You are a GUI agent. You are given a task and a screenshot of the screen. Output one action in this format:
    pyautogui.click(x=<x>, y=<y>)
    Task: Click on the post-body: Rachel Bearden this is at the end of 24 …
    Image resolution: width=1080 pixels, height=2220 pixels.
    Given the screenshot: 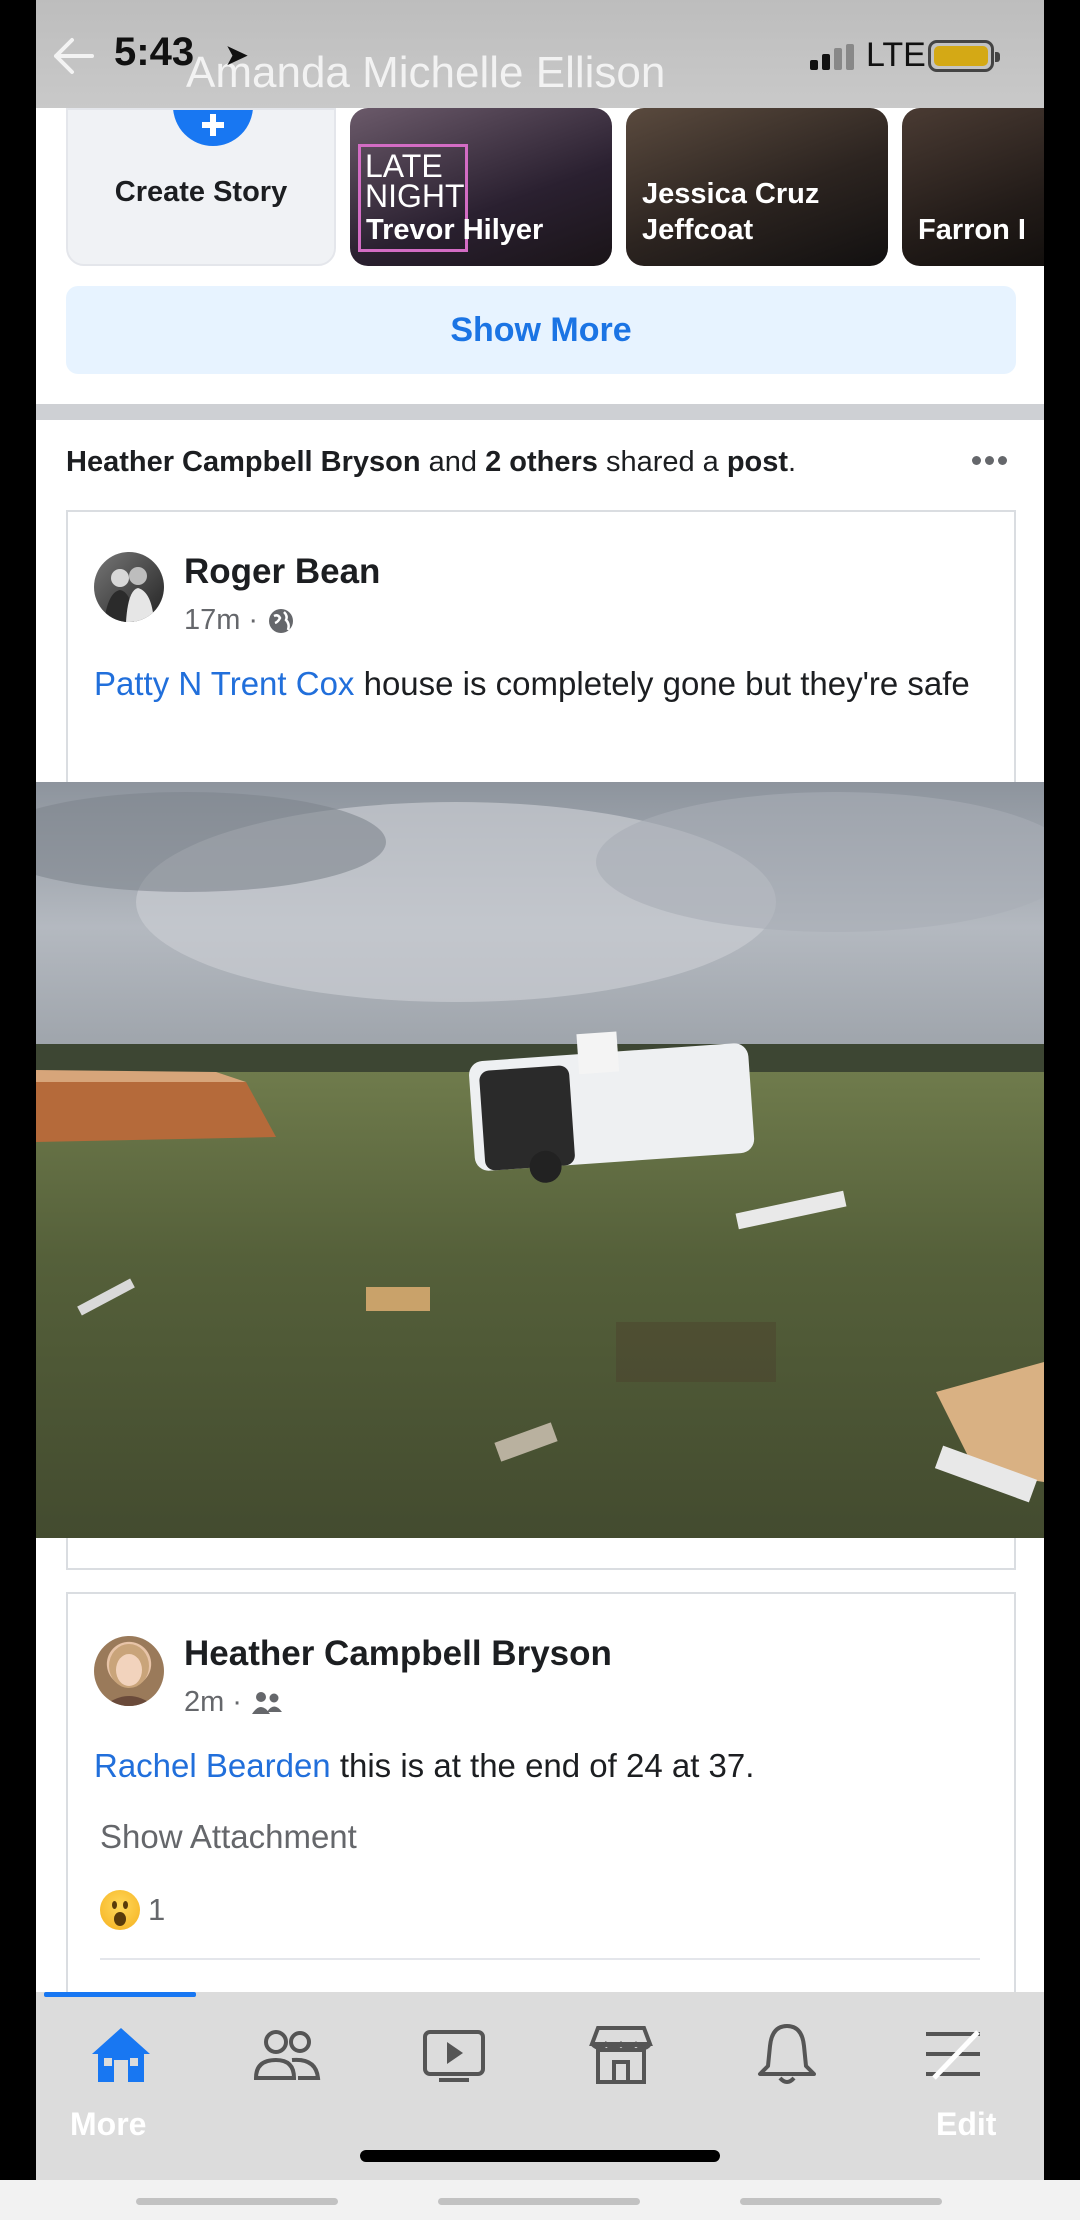 What is the action you would take?
    pyautogui.click(x=534, y=1766)
    